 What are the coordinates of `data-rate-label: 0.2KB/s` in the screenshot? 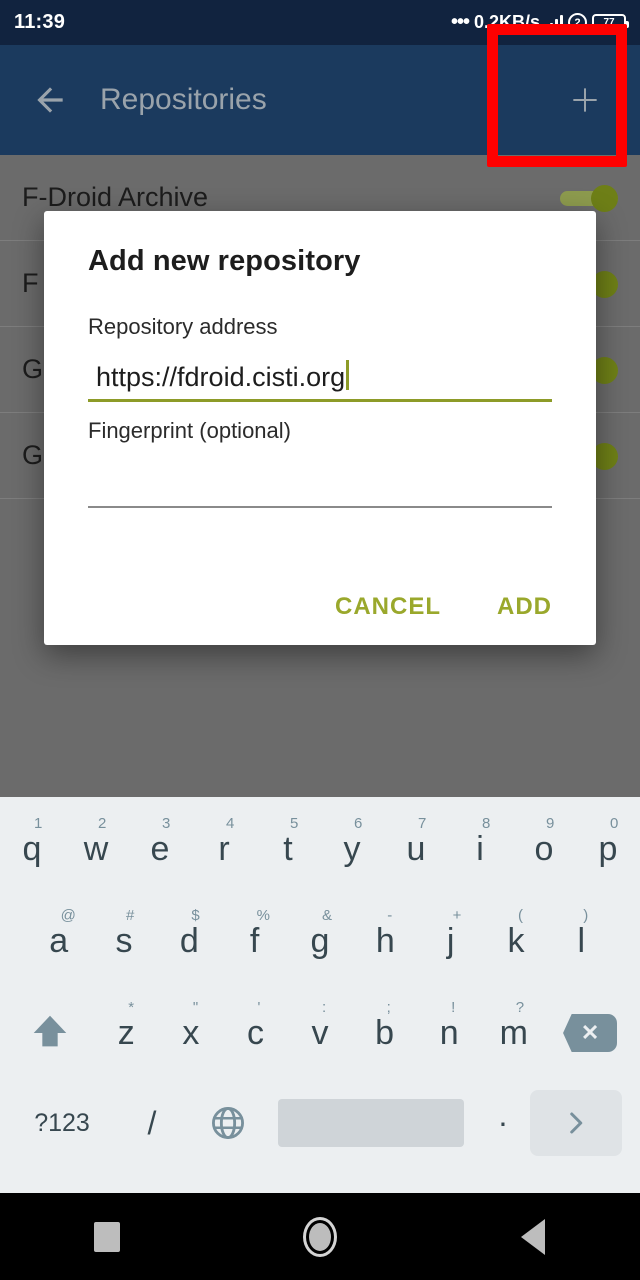 It's located at (506, 22).